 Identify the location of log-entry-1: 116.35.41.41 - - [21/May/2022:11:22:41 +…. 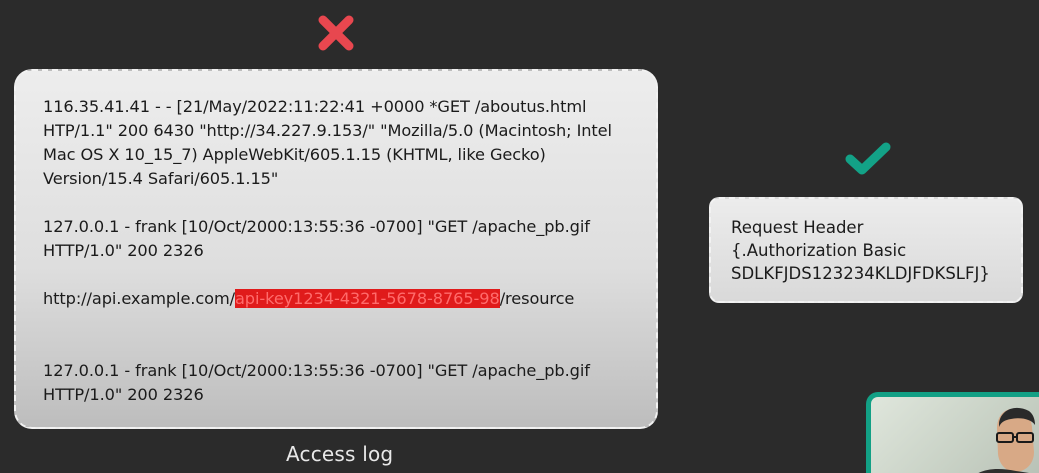
(338, 143).